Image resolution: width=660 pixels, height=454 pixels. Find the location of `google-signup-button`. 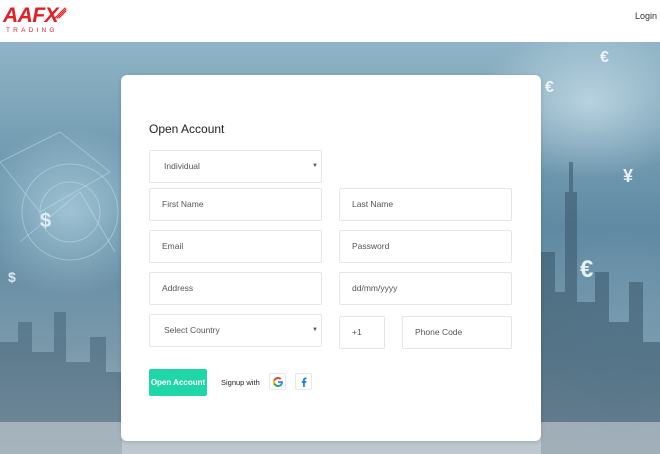

google-signup-button is located at coordinates (277, 381).